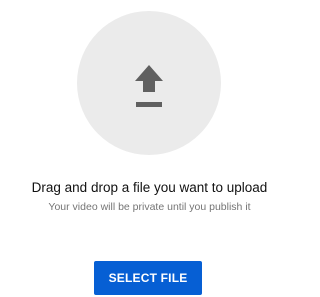 This screenshot has width=320, height=297. Describe the element at coordinates (149, 86) in the screenshot. I see `upload-icon` at that location.